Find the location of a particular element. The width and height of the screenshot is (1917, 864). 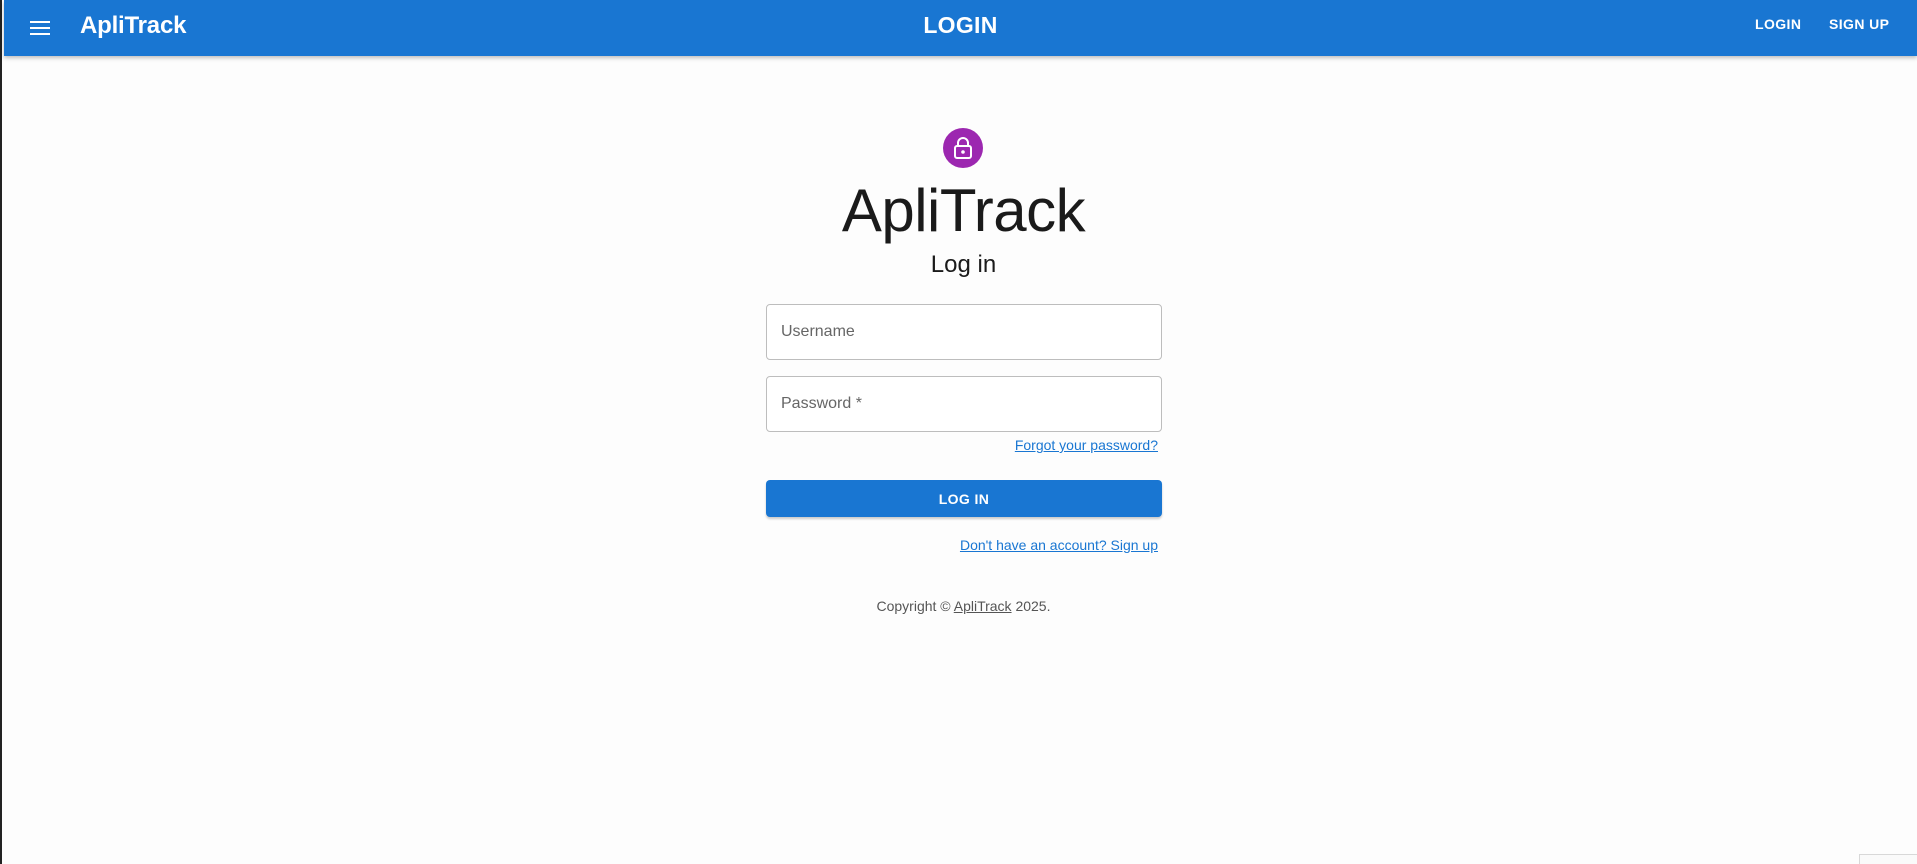

app-bar: ApliTrack LOGIN LOGIN SIGN UP is located at coordinates (960, 28).